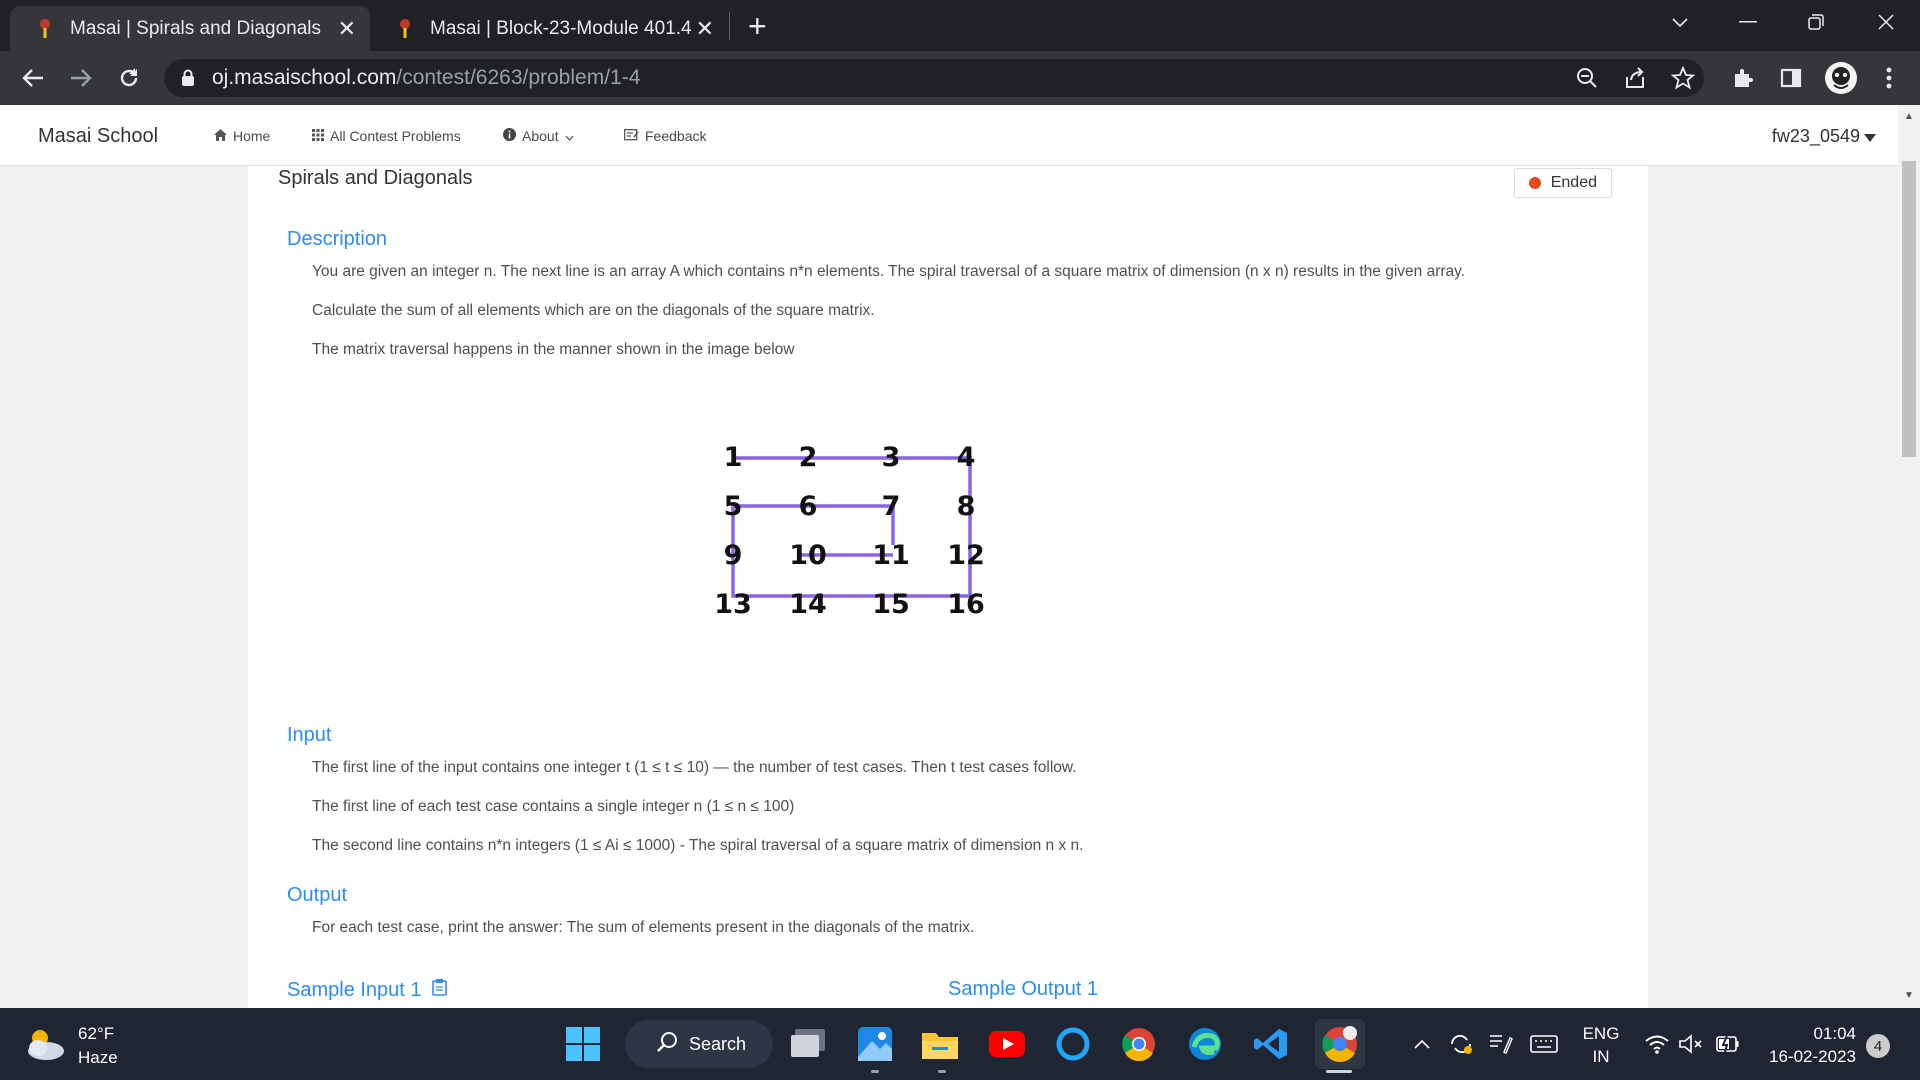 The width and height of the screenshot is (1920, 1080). I want to click on nav-home: Home, so click(242, 136).